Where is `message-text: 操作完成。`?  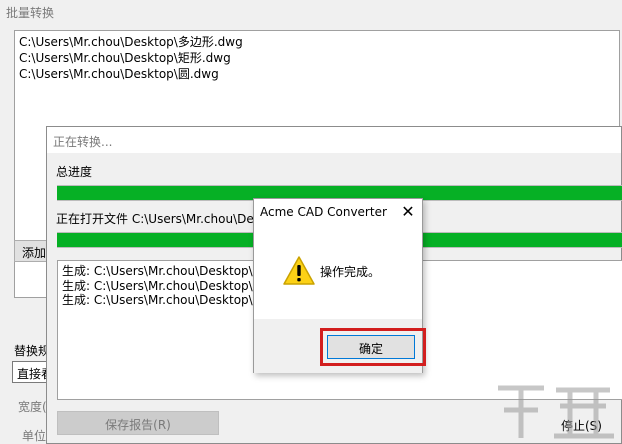
message-text: 操作完成。 is located at coordinates (350, 272).